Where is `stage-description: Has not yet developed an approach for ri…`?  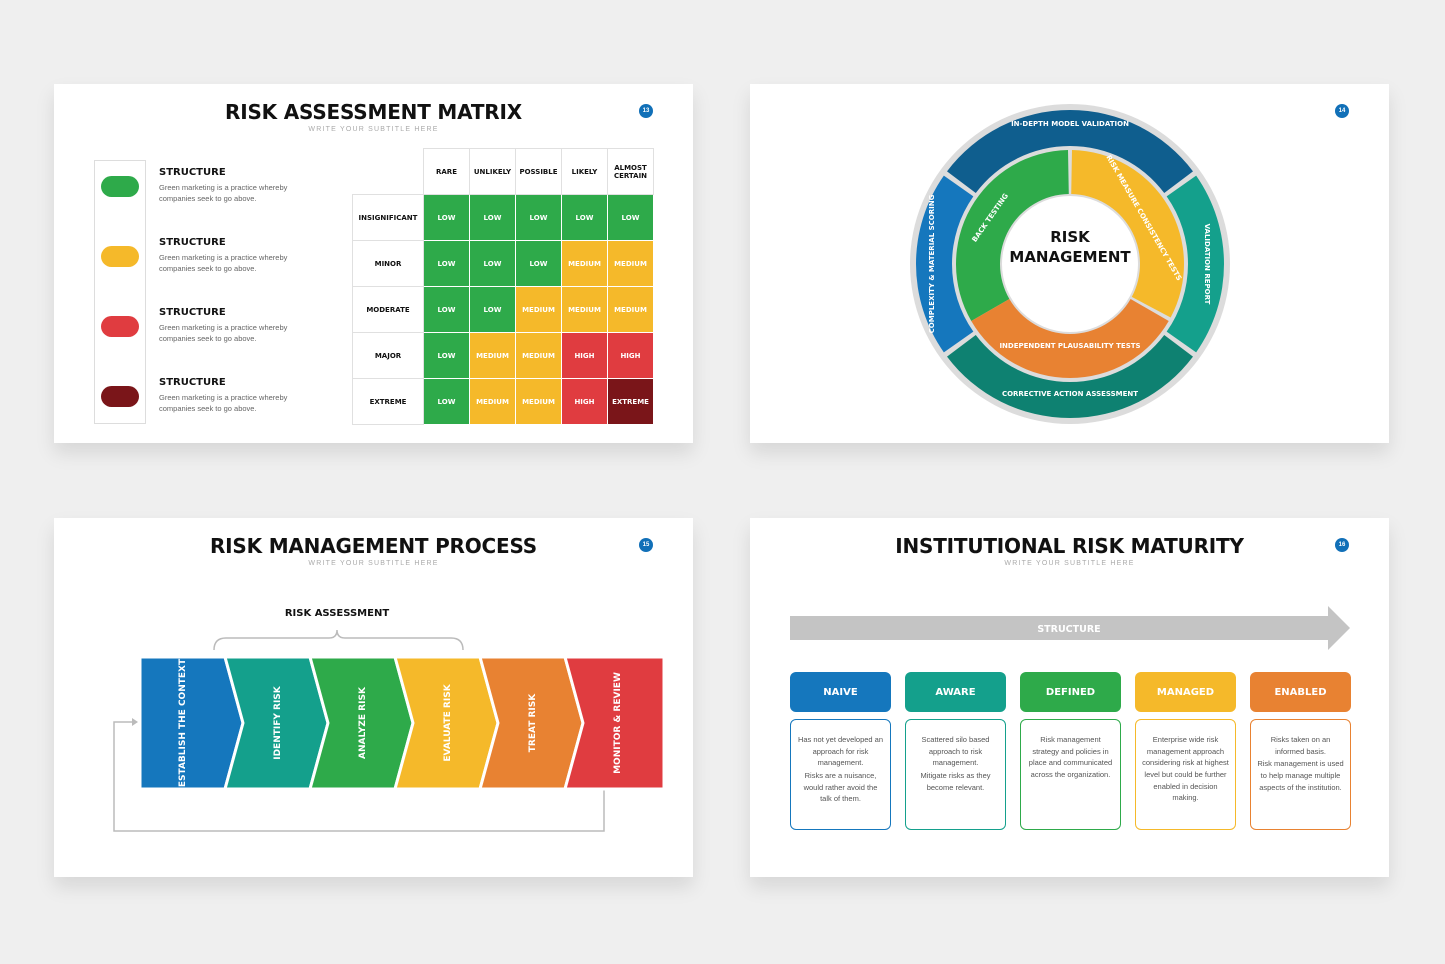 stage-description: Has not yet developed an approach for ri… is located at coordinates (840, 774).